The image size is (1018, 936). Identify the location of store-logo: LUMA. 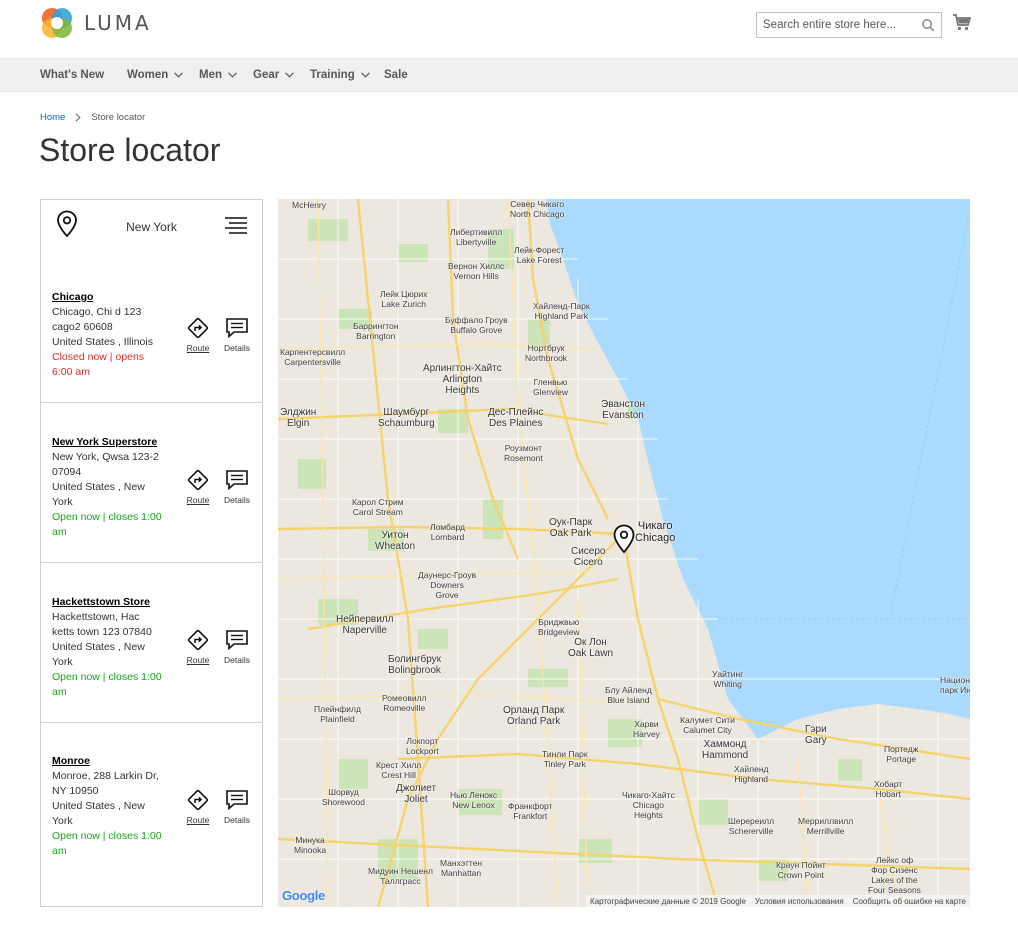
(96, 23).